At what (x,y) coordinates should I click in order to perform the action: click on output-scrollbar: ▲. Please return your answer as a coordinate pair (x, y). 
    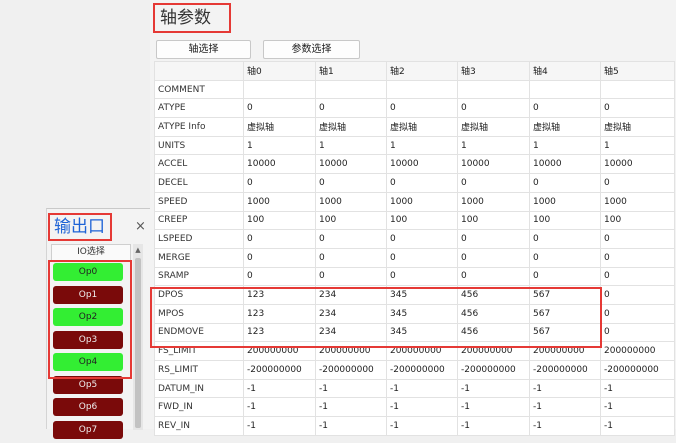
    Looking at the image, I should click on (138, 337).